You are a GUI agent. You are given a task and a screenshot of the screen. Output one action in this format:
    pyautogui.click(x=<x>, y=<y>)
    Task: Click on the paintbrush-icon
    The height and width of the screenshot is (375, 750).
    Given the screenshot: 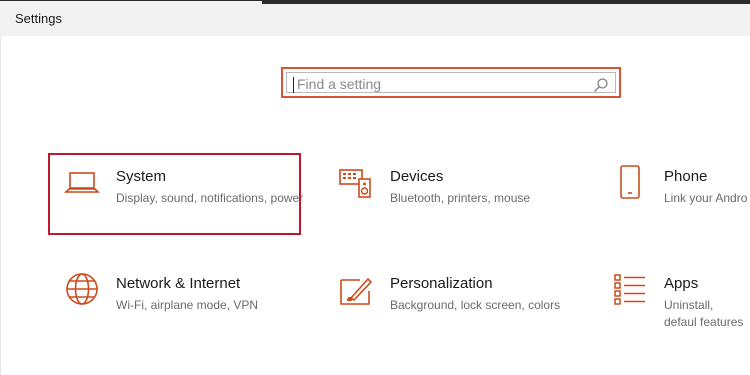 What is the action you would take?
    pyautogui.click(x=356, y=291)
    